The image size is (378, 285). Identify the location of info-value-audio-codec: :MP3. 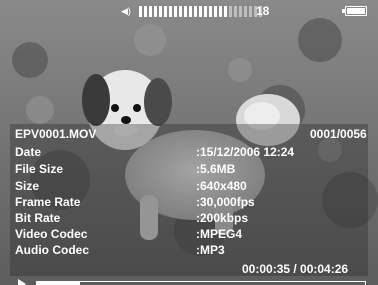
(210, 250).